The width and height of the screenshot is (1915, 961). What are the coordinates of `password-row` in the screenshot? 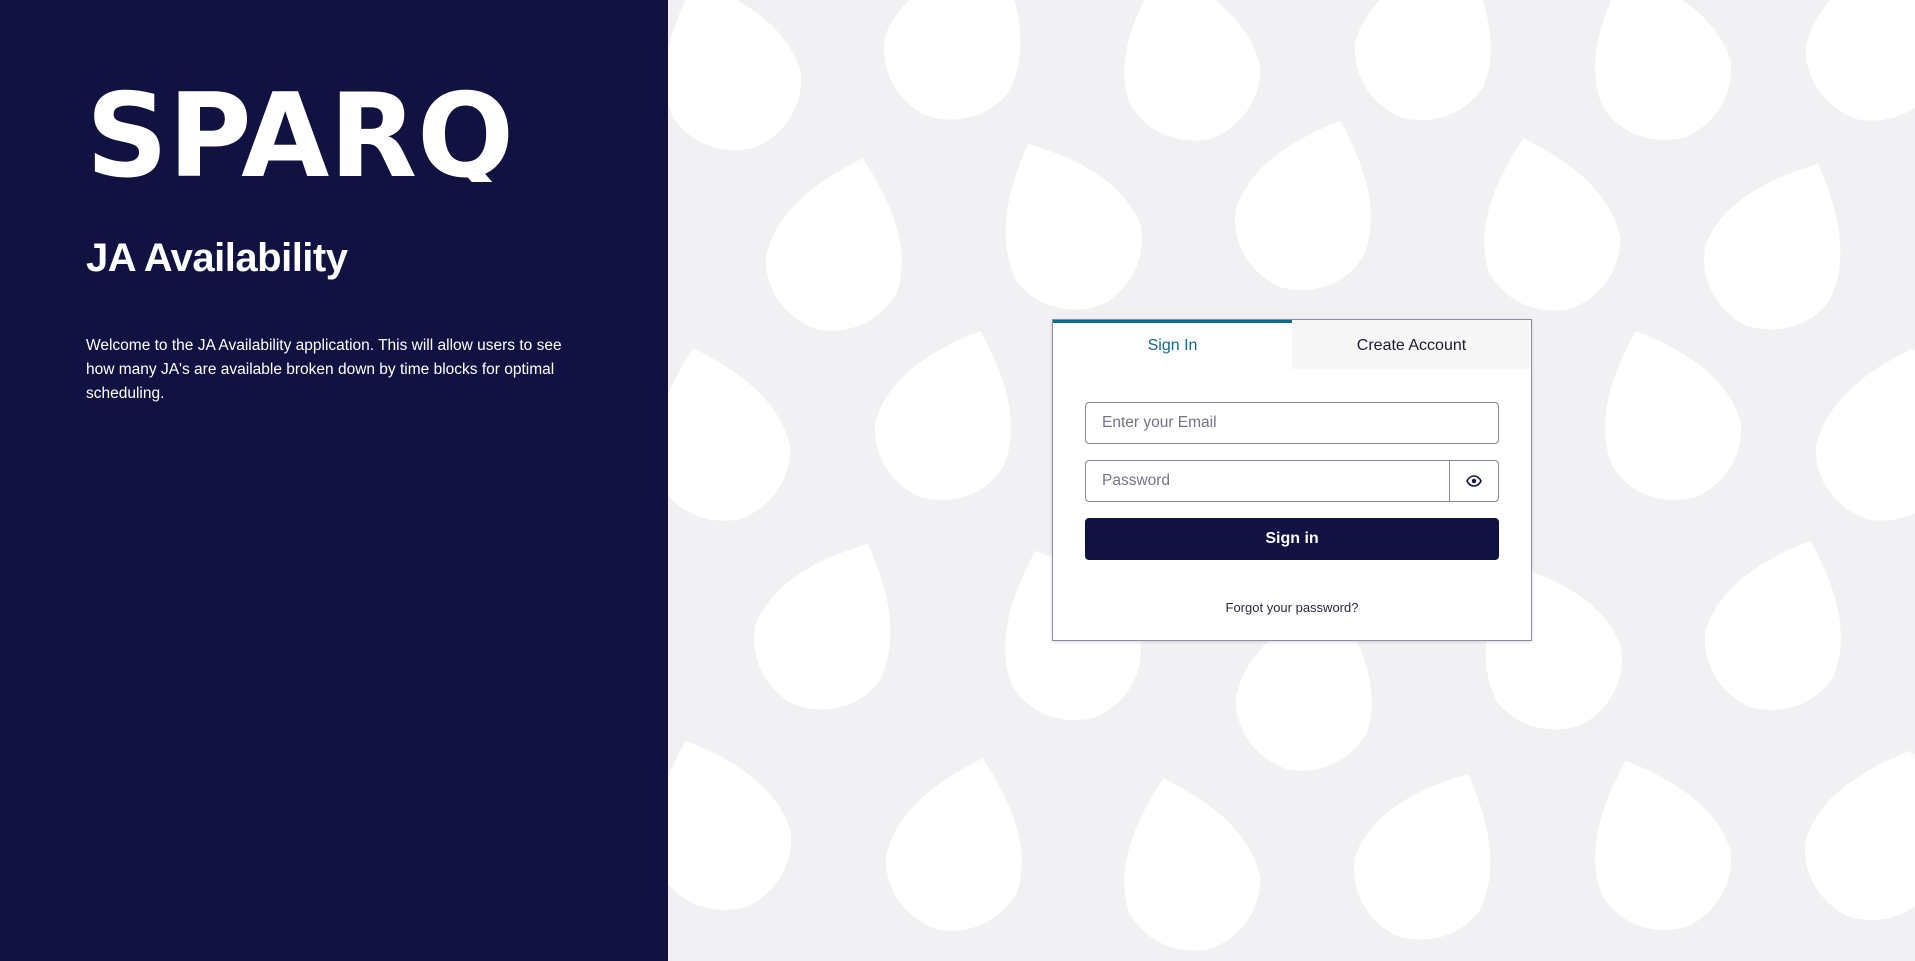 It's located at (1292, 481).